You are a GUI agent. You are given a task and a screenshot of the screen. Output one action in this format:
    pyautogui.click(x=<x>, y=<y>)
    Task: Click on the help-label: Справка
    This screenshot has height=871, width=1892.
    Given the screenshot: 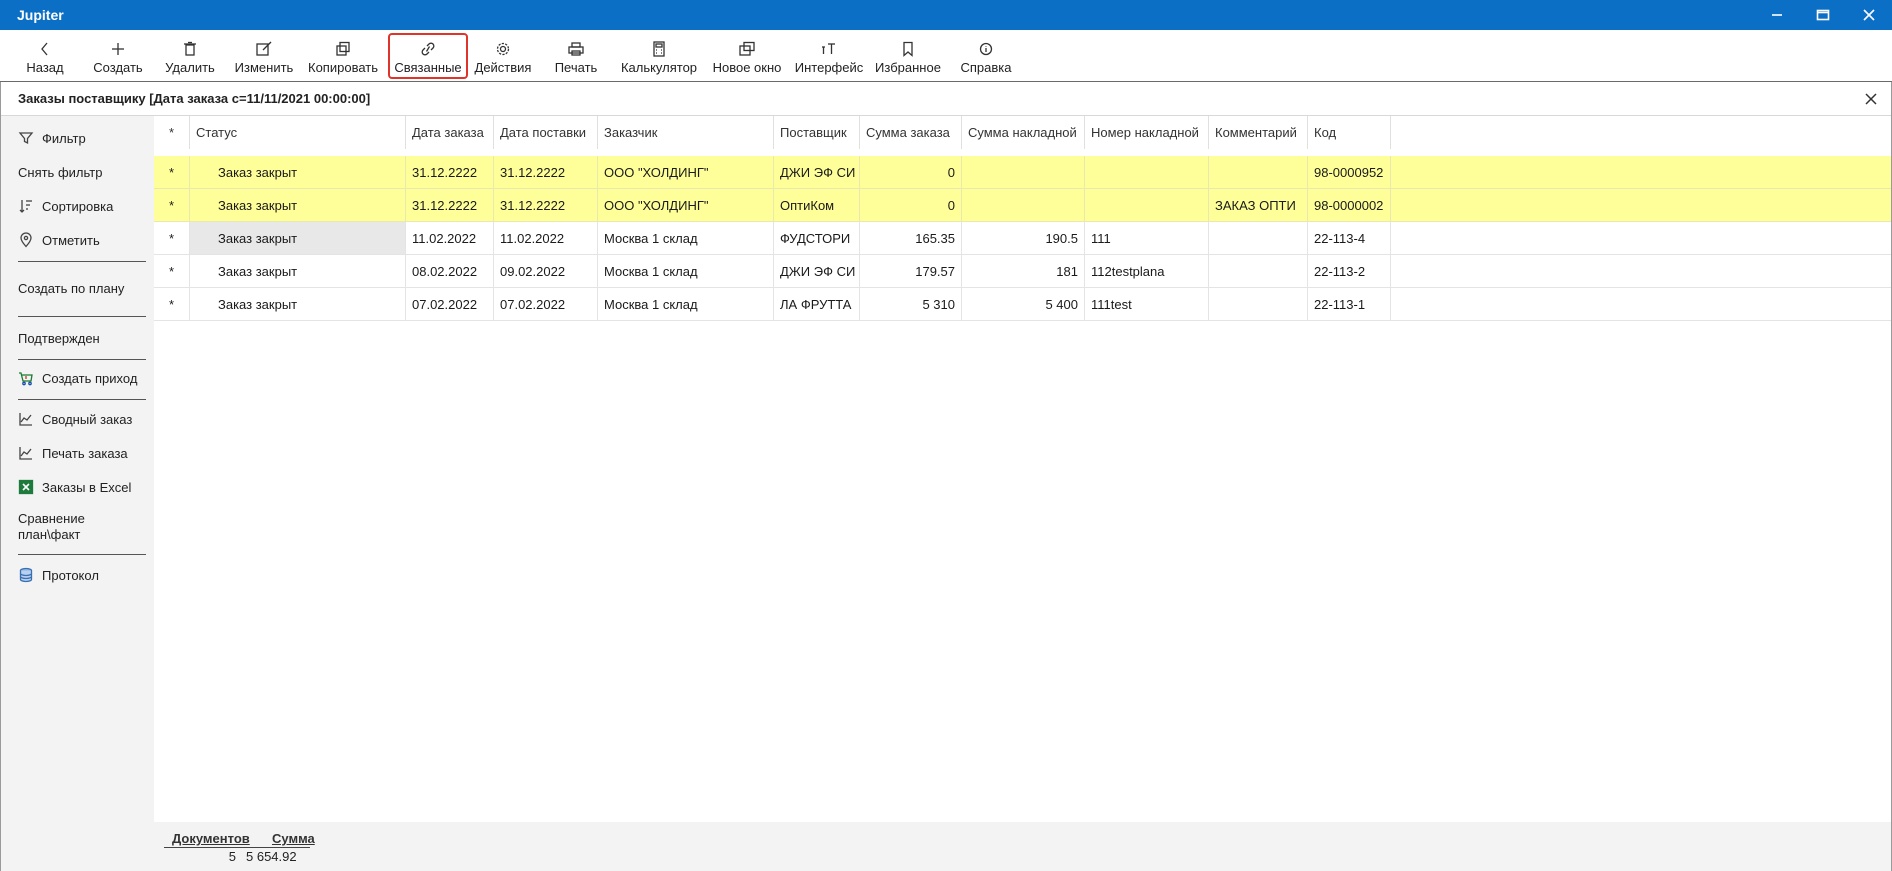 What is the action you would take?
    pyautogui.click(x=986, y=67)
    